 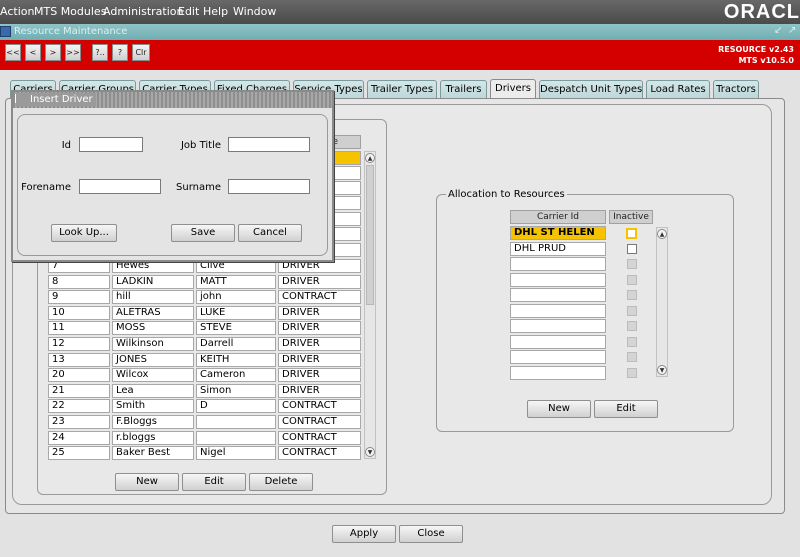 I want to click on menu-help: Help, so click(x=215, y=11).